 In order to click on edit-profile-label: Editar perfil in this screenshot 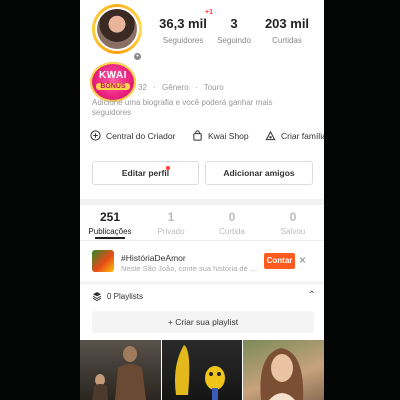, I will do `click(145, 173)`.